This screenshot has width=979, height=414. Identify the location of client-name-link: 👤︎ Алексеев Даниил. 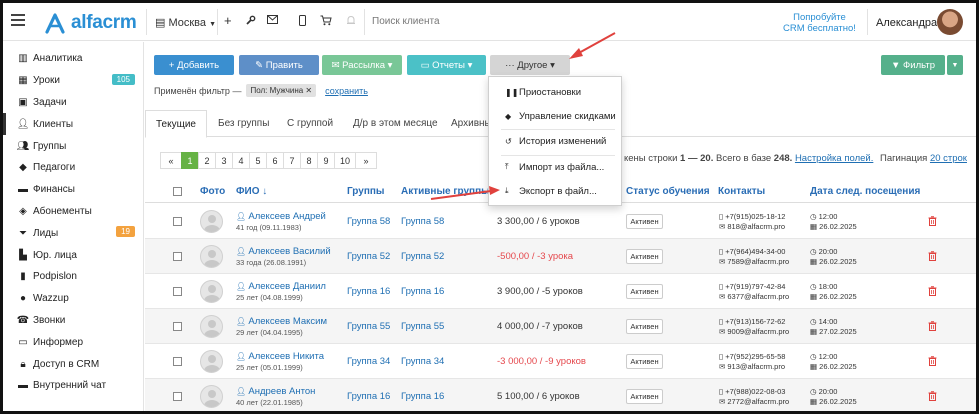
(281, 286).